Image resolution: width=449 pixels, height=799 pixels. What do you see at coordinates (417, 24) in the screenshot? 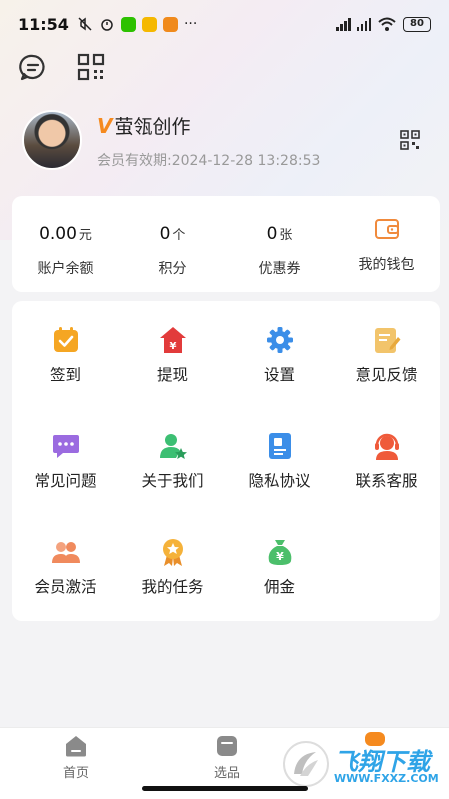
I see `battery-icon: 80` at bounding box center [417, 24].